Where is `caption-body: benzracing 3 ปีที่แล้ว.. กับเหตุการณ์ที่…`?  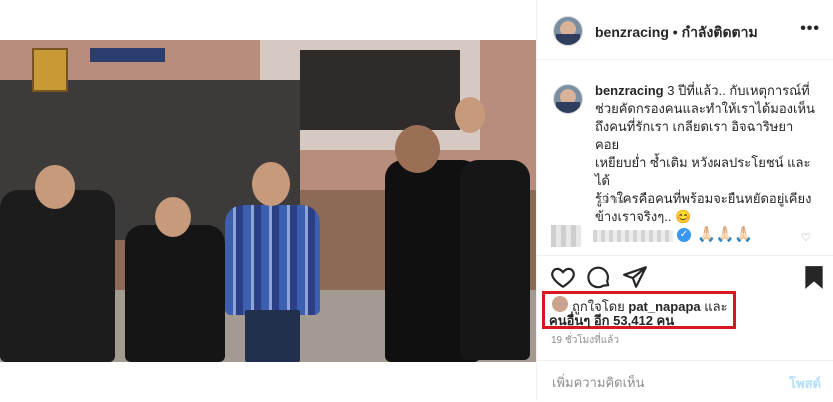
caption-body: benzracing 3 ปีที่แล้ว.. กับเหตุการณ์ที่… is located at coordinates (706, 154).